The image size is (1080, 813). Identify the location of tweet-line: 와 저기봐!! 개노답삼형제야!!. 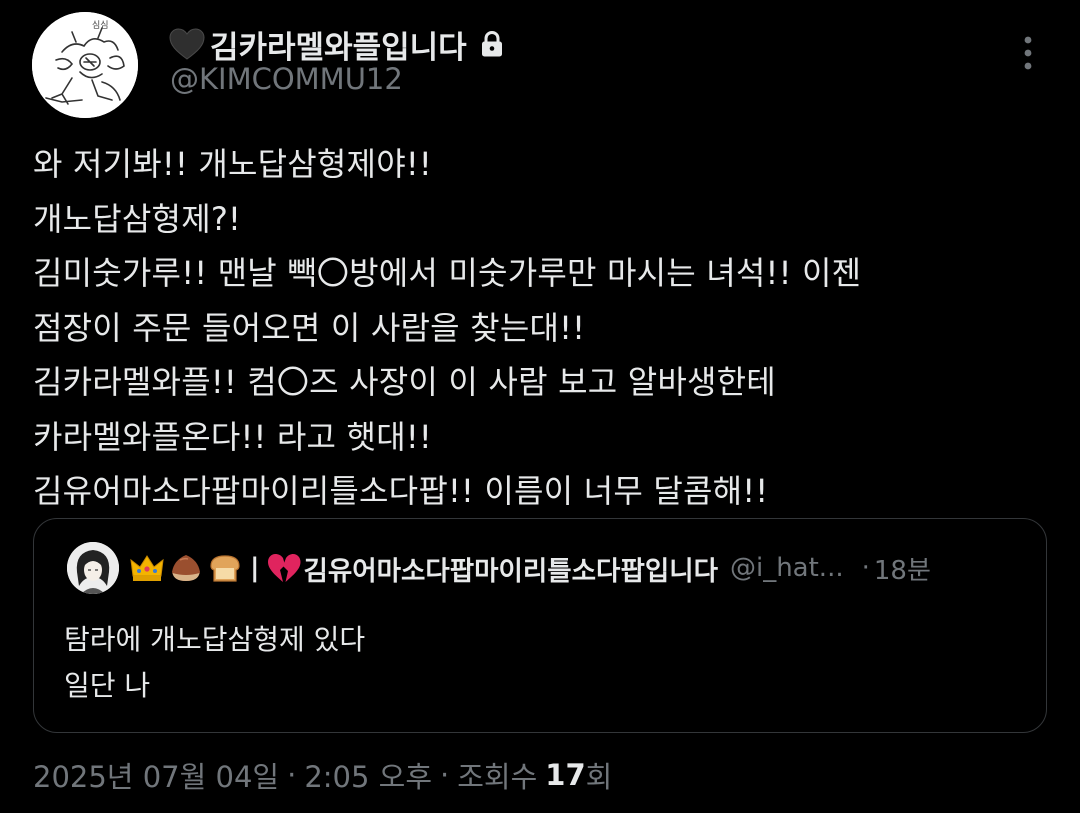
(232, 164).